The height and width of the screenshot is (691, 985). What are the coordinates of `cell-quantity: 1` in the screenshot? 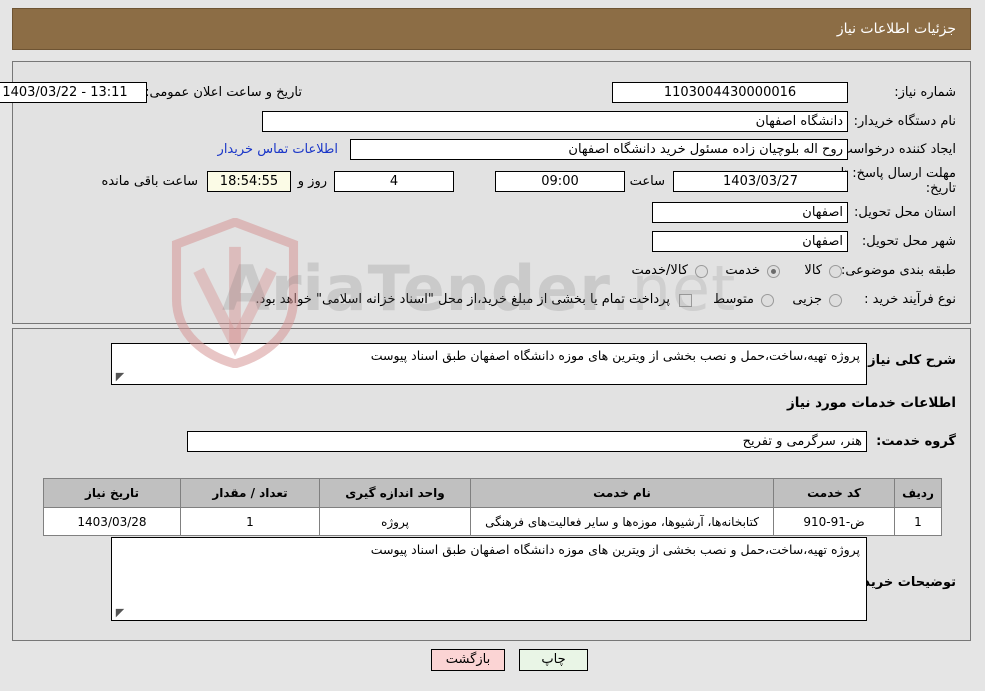 It's located at (250, 521).